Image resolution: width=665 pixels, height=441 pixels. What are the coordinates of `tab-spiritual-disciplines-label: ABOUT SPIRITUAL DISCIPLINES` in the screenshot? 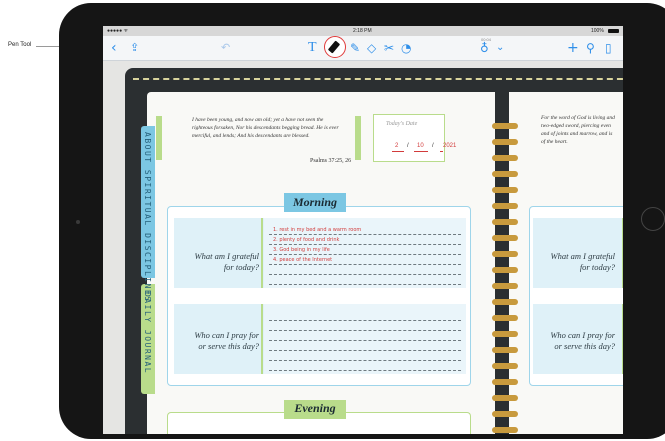 It's located at (147, 217).